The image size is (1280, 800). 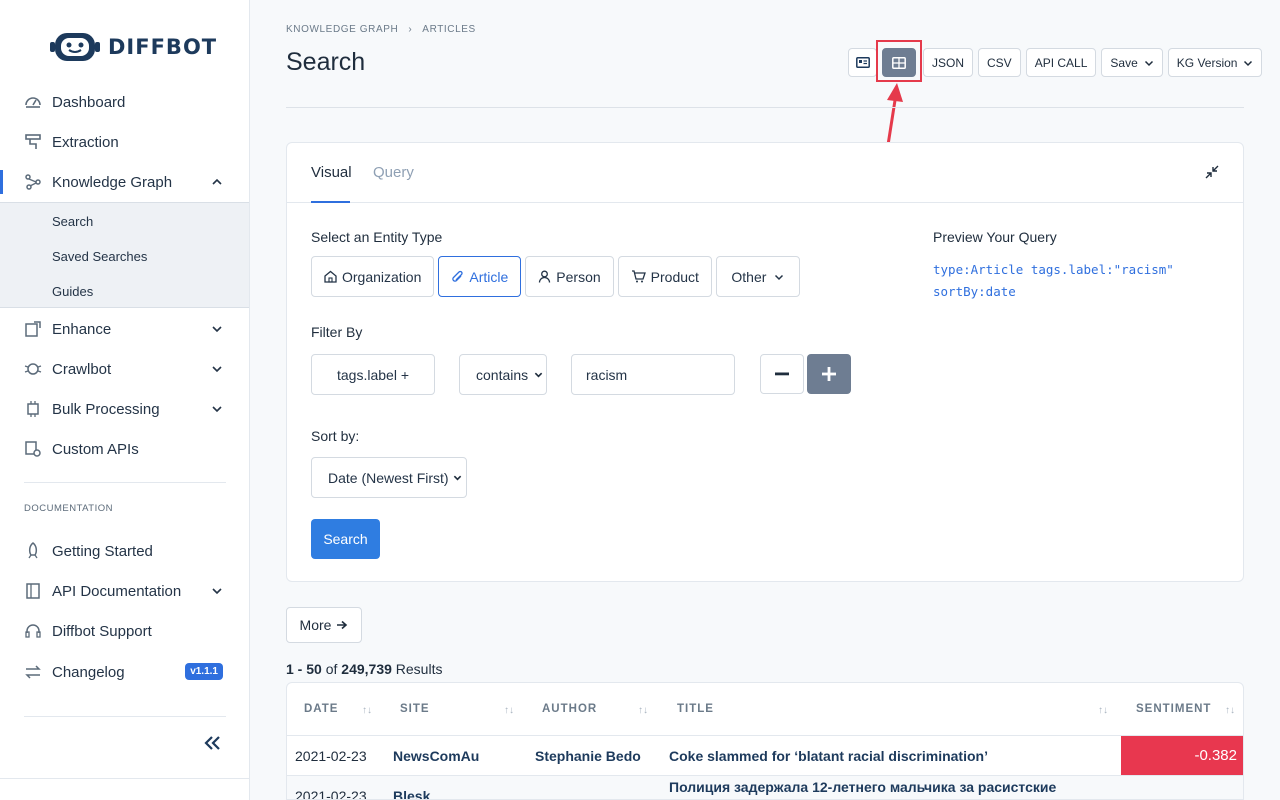 What do you see at coordinates (393, 172) in the screenshot?
I see `tab-query: Query` at bounding box center [393, 172].